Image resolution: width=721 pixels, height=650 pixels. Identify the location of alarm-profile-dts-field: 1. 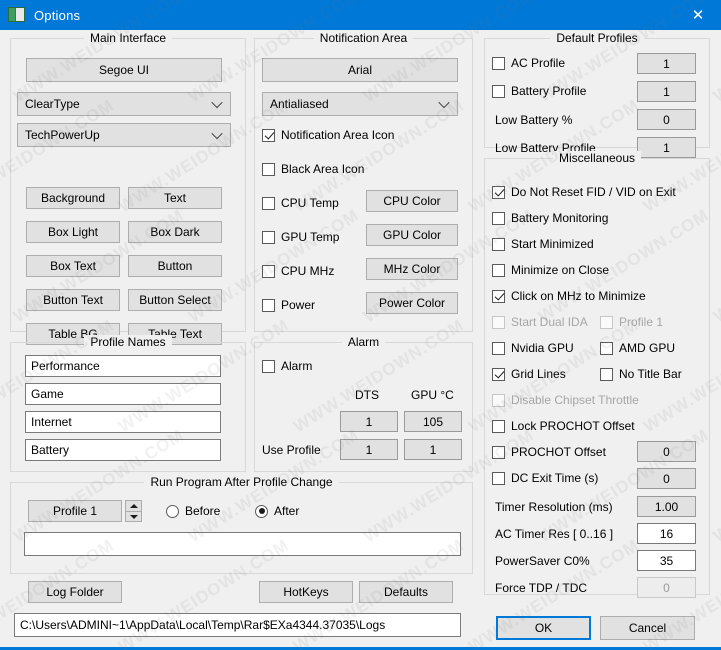
(369, 449).